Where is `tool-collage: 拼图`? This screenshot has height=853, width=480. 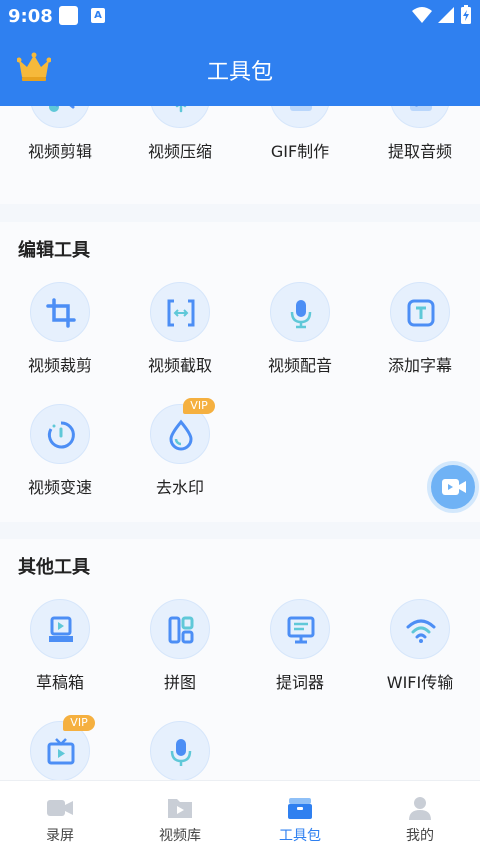
tool-collage: 拼图 is located at coordinates (180, 654).